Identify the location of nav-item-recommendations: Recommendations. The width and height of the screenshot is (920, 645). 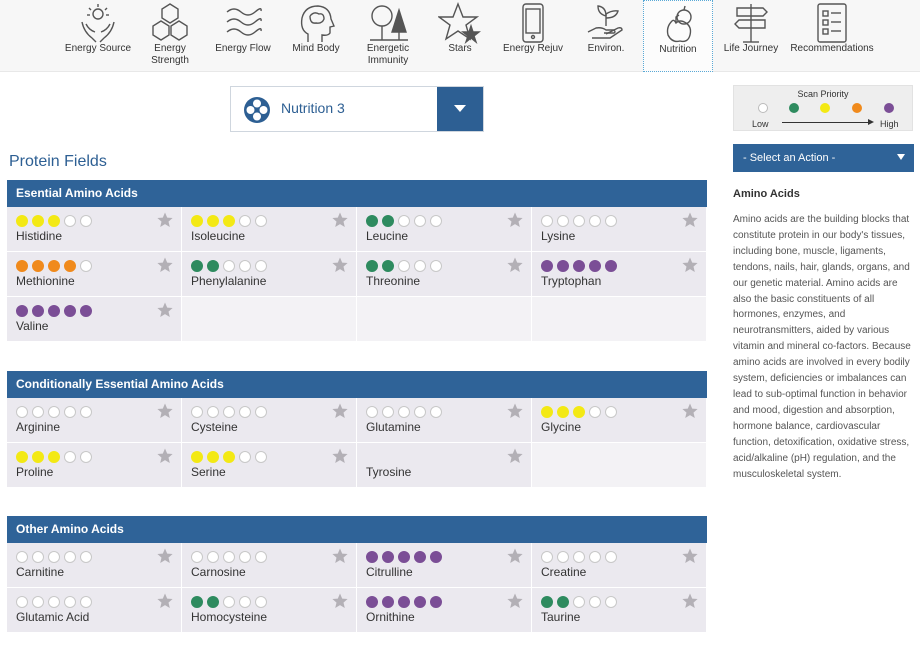
(832, 36).